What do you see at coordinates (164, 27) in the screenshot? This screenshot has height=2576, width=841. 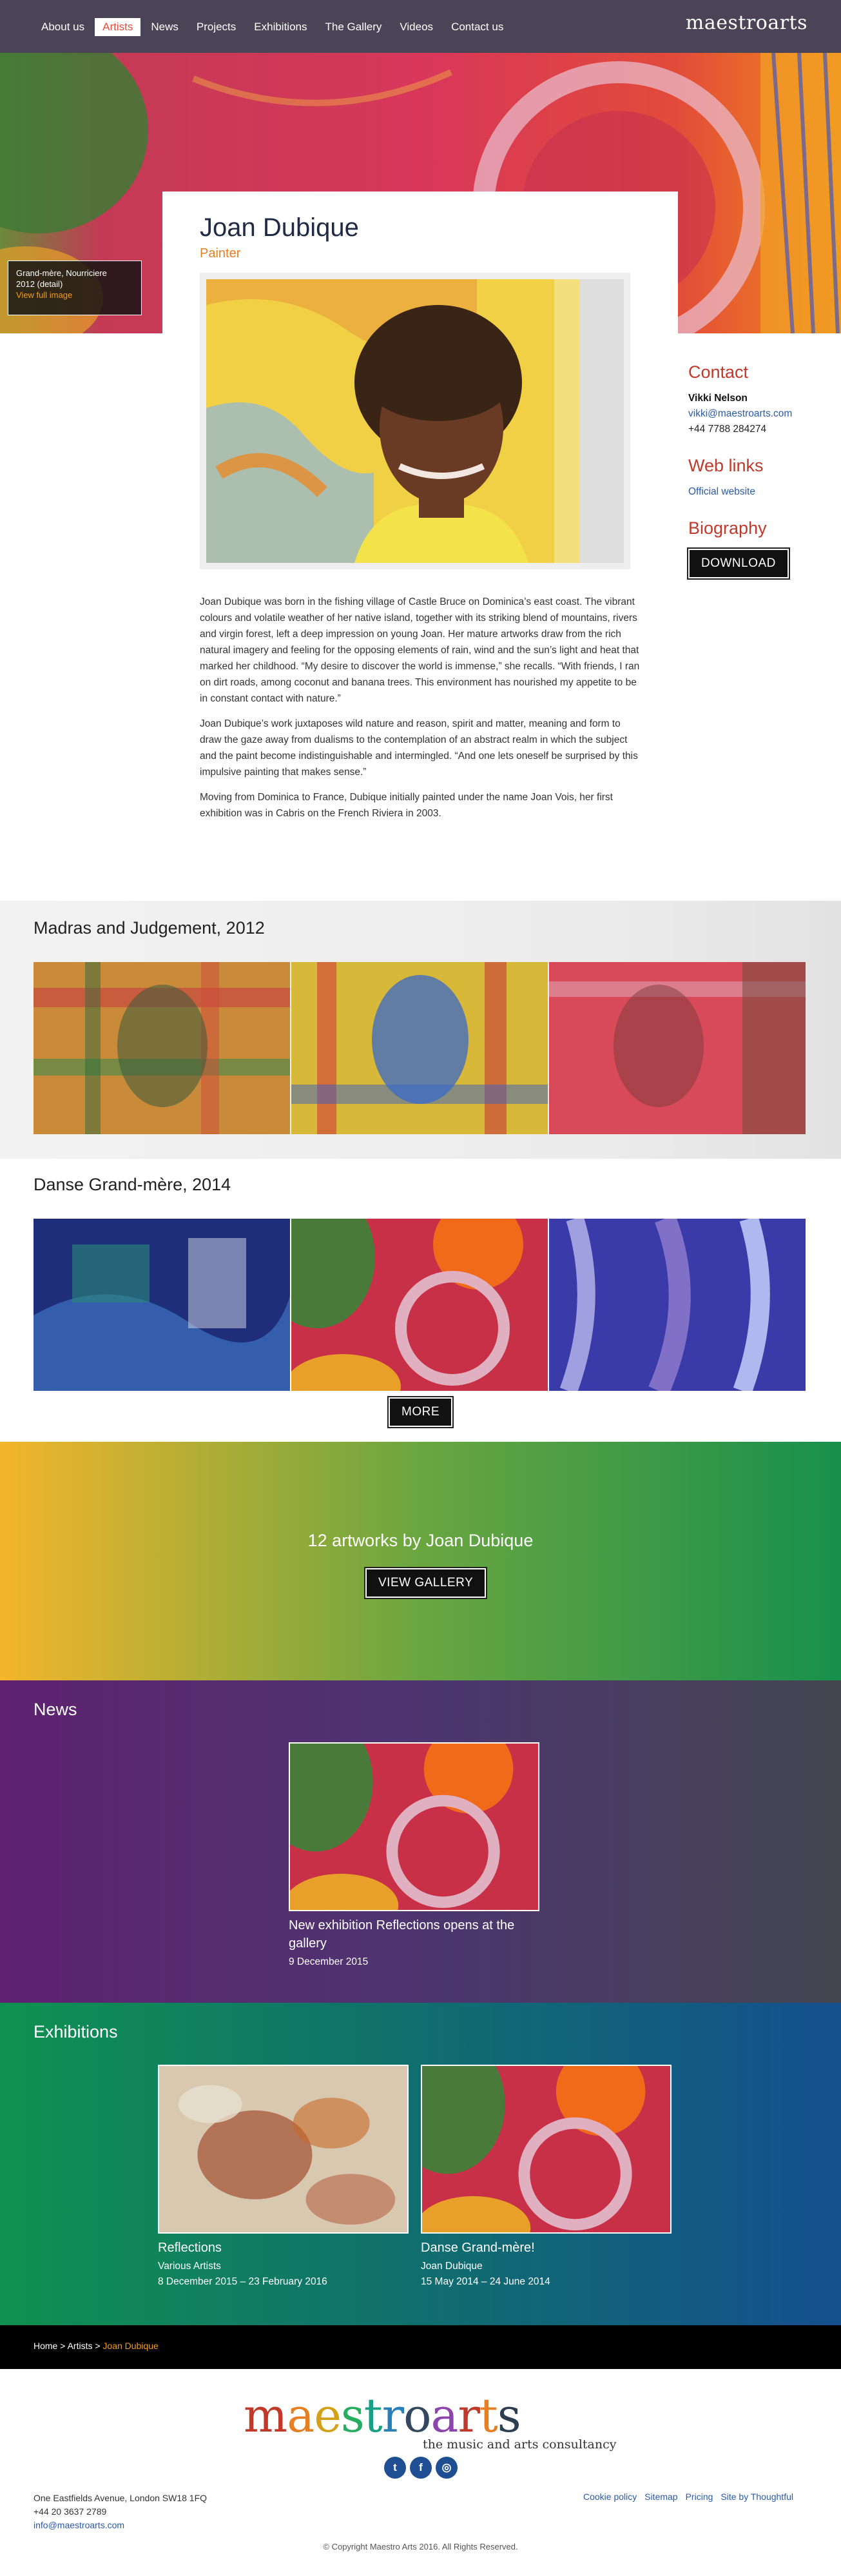 I see `nav-news: News` at bounding box center [164, 27].